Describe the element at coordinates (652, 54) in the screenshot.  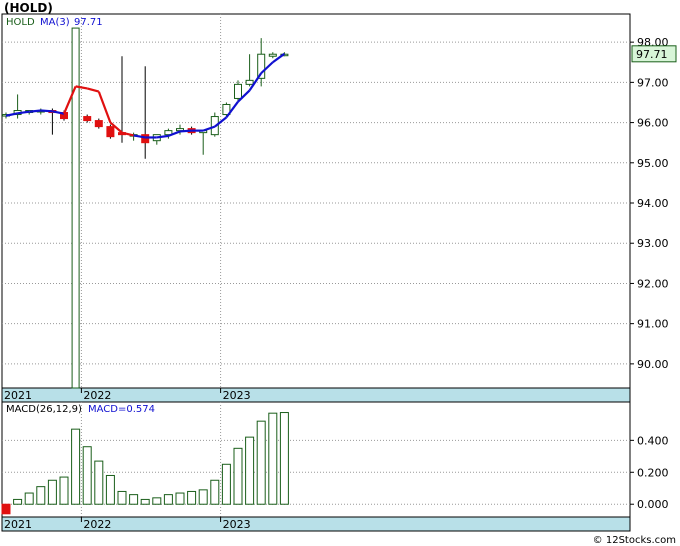
I see `last-price-label: 97.71` at that location.